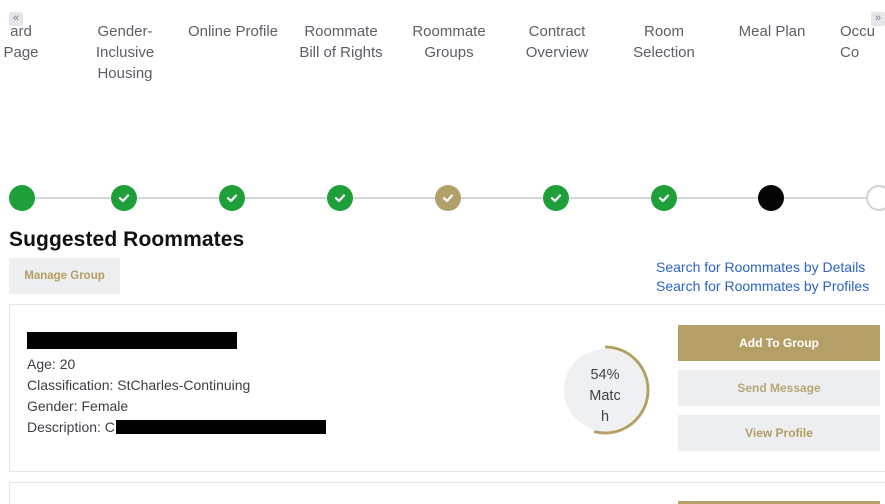 The image size is (885, 504). Describe the element at coordinates (78, 406) in the screenshot. I see `gender-text: Gender: Female` at that location.